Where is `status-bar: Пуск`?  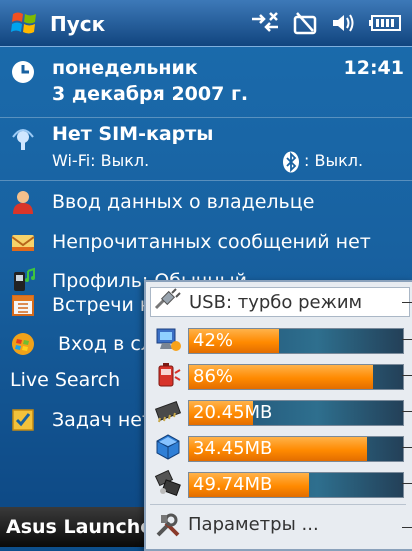
status-bar: Пуск is located at coordinates (206, 23).